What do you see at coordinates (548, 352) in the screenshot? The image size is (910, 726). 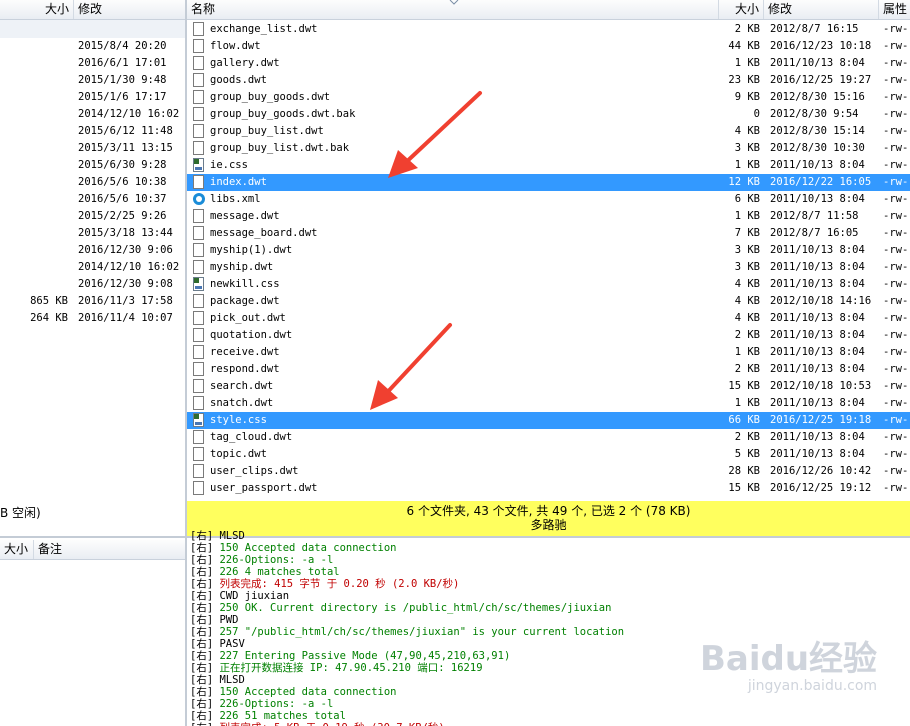 I see `remote-file-row: receive.dwt 1 KB 2011/10/13 8:04 -rw-r` at bounding box center [548, 352].